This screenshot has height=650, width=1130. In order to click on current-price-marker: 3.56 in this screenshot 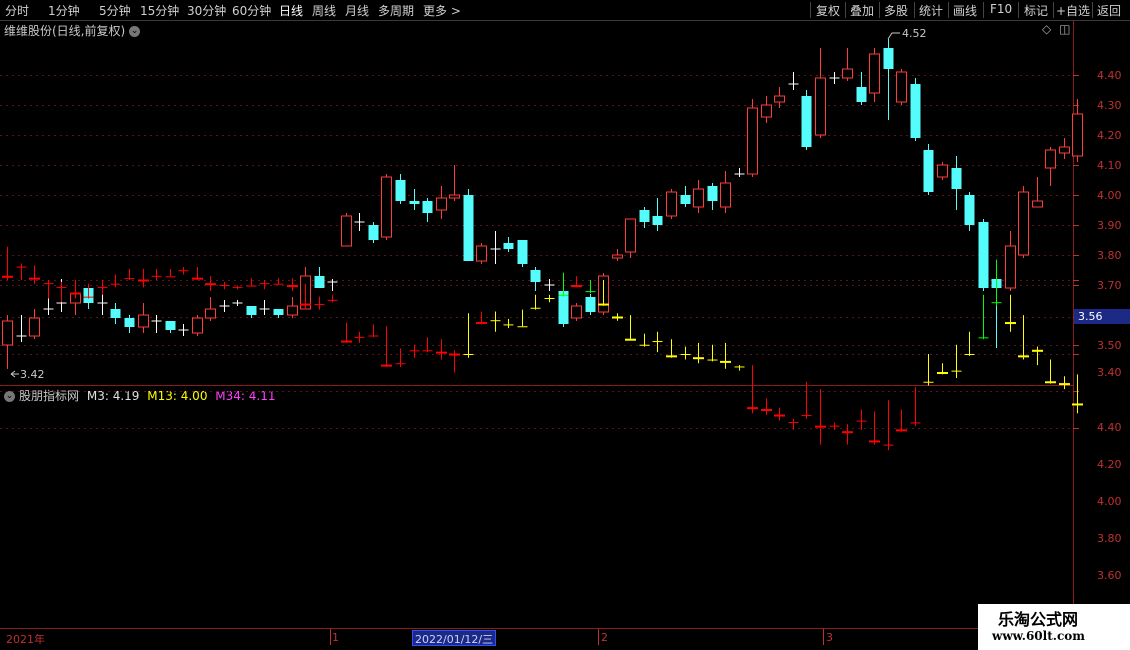, I will do `click(1102, 316)`.